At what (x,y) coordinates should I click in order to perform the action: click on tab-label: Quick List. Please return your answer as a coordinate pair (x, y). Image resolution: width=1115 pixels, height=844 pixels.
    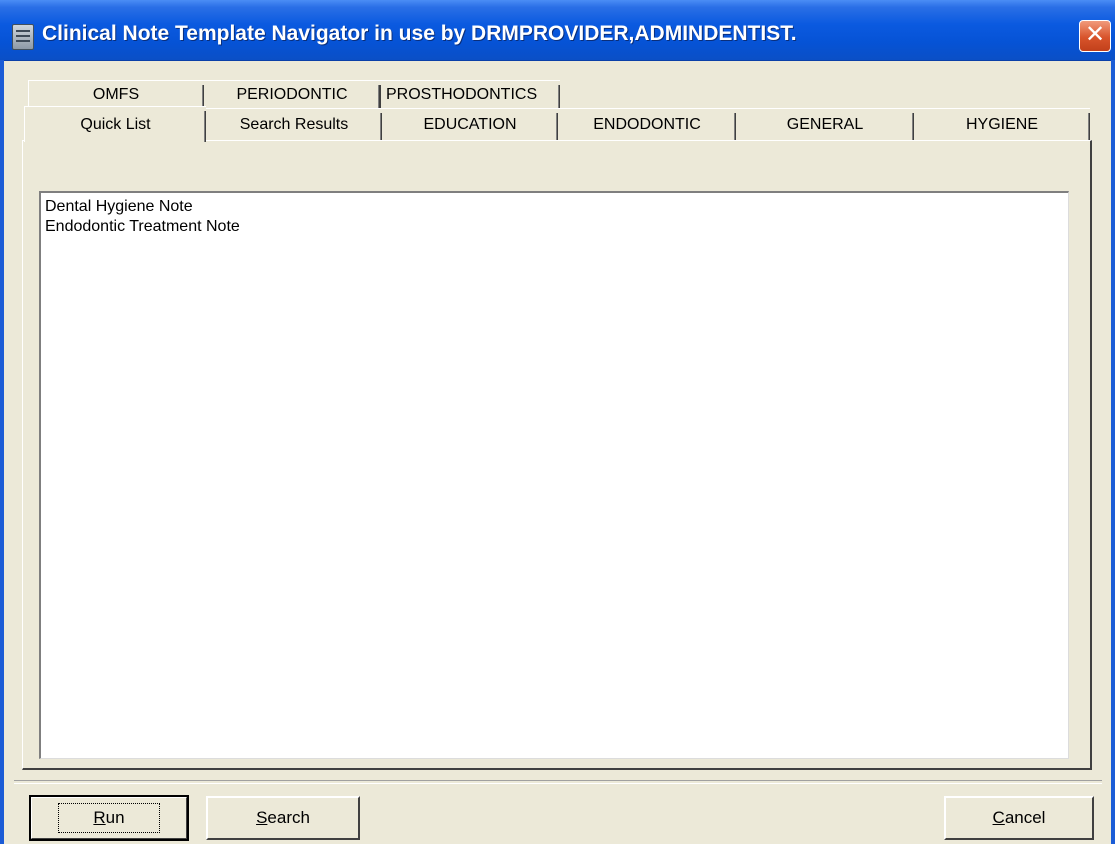
    Looking at the image, I should click on (115, 124).